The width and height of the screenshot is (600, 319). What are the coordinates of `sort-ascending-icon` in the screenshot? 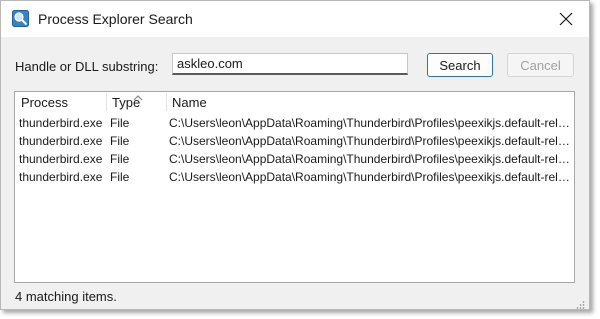 It's located at (138, 99).